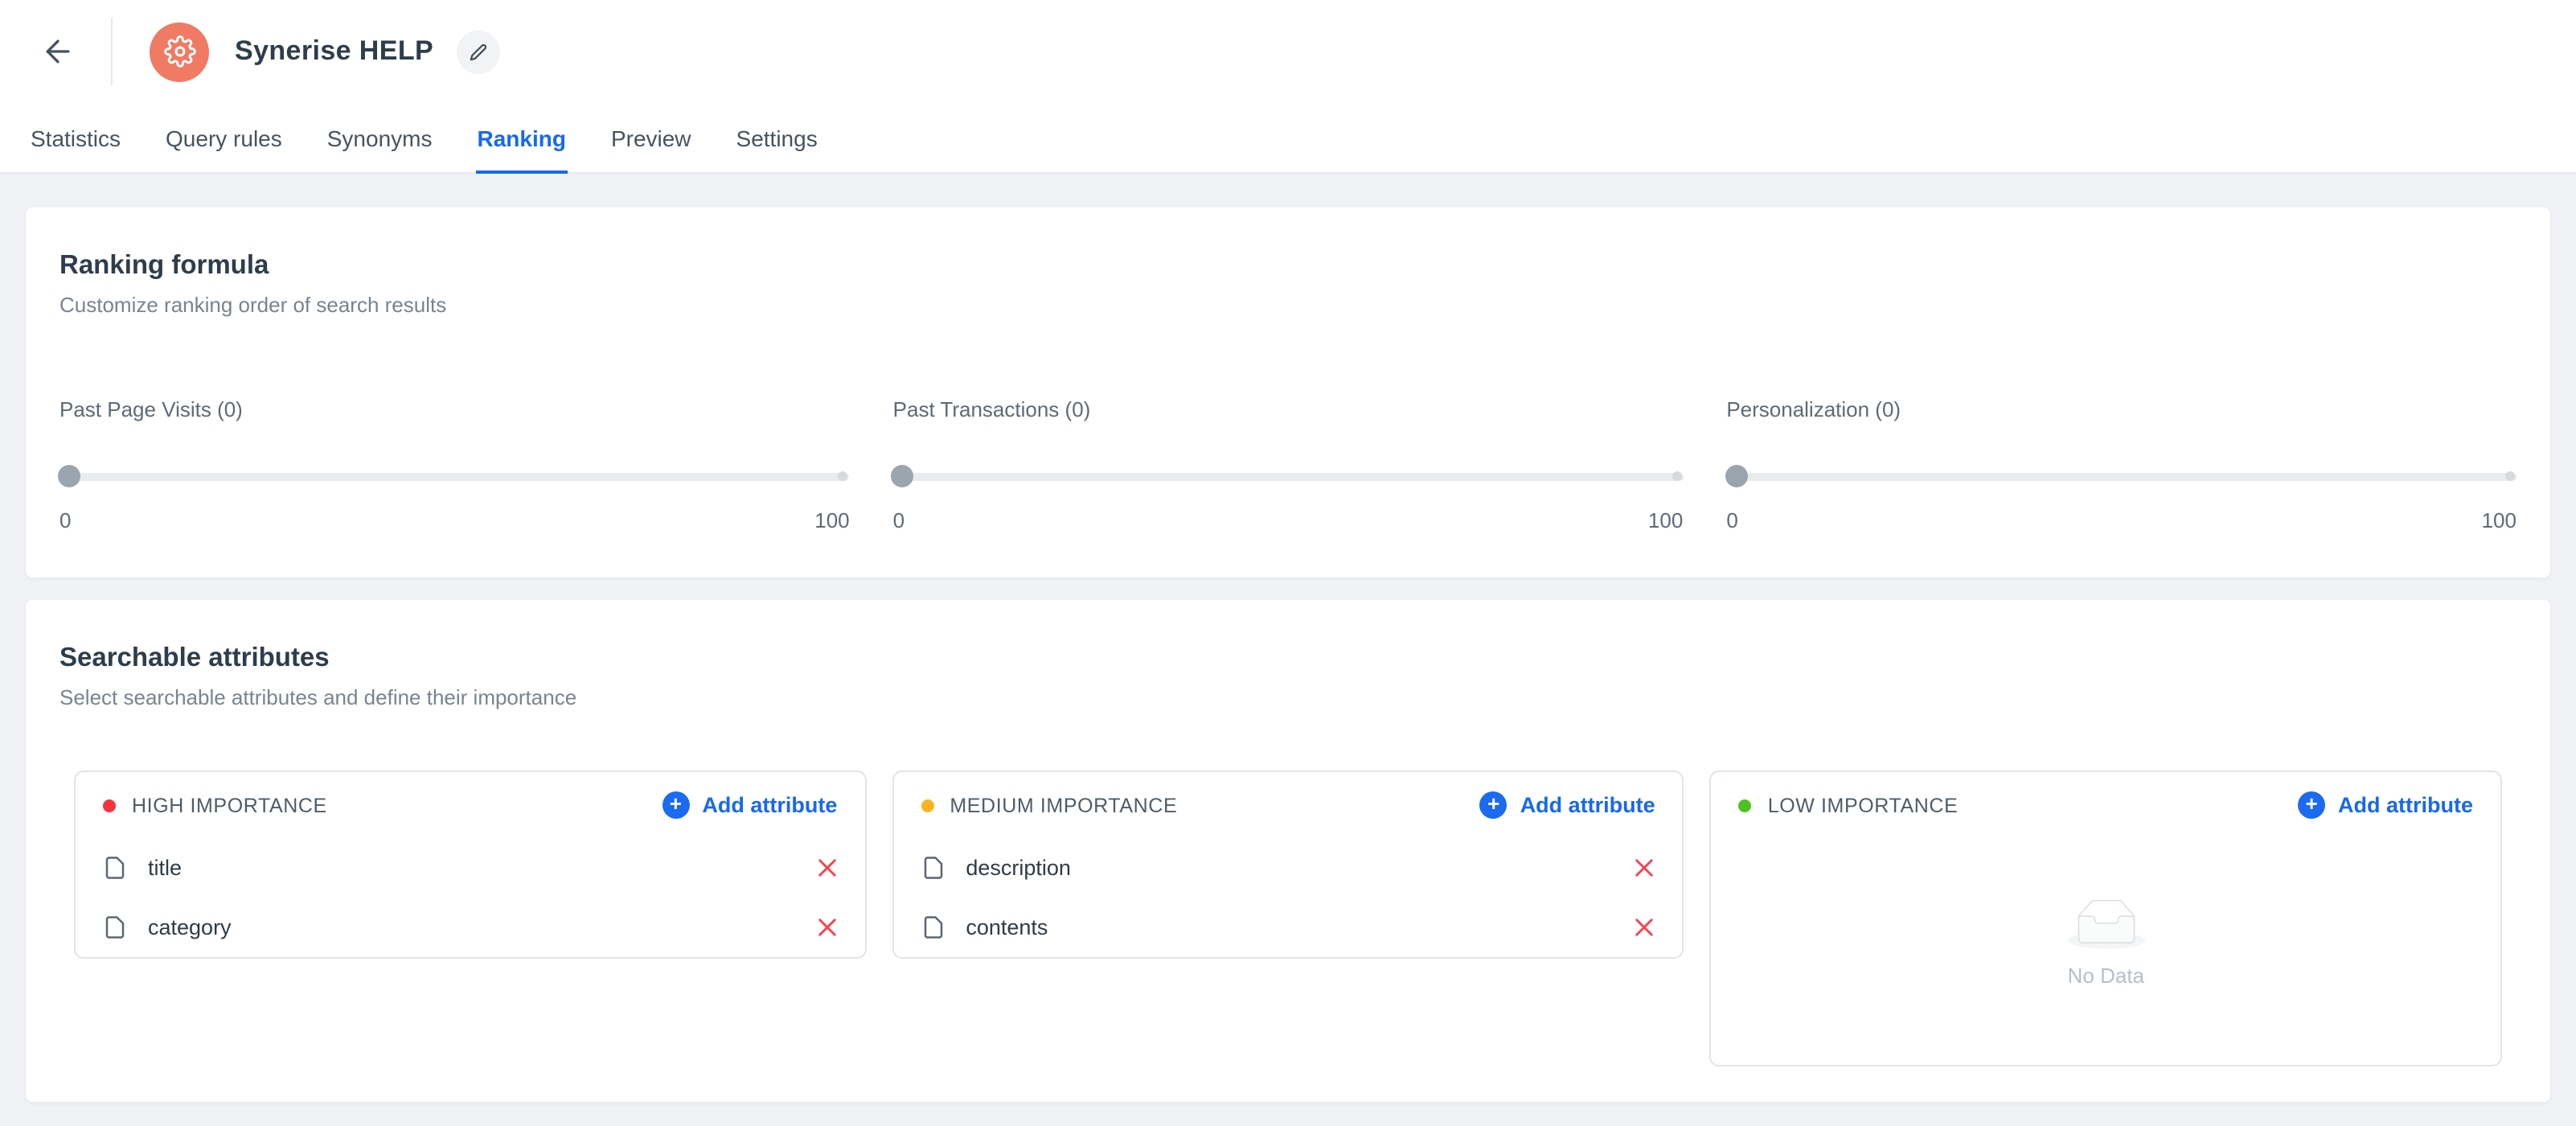 Image resolution: width=2576 pixels, height=1126 pixels. What do you see at coordinates (224, 138) in the screenshot?
I see `tab-query-rules: Query rules` at bounding box center [224, 138].